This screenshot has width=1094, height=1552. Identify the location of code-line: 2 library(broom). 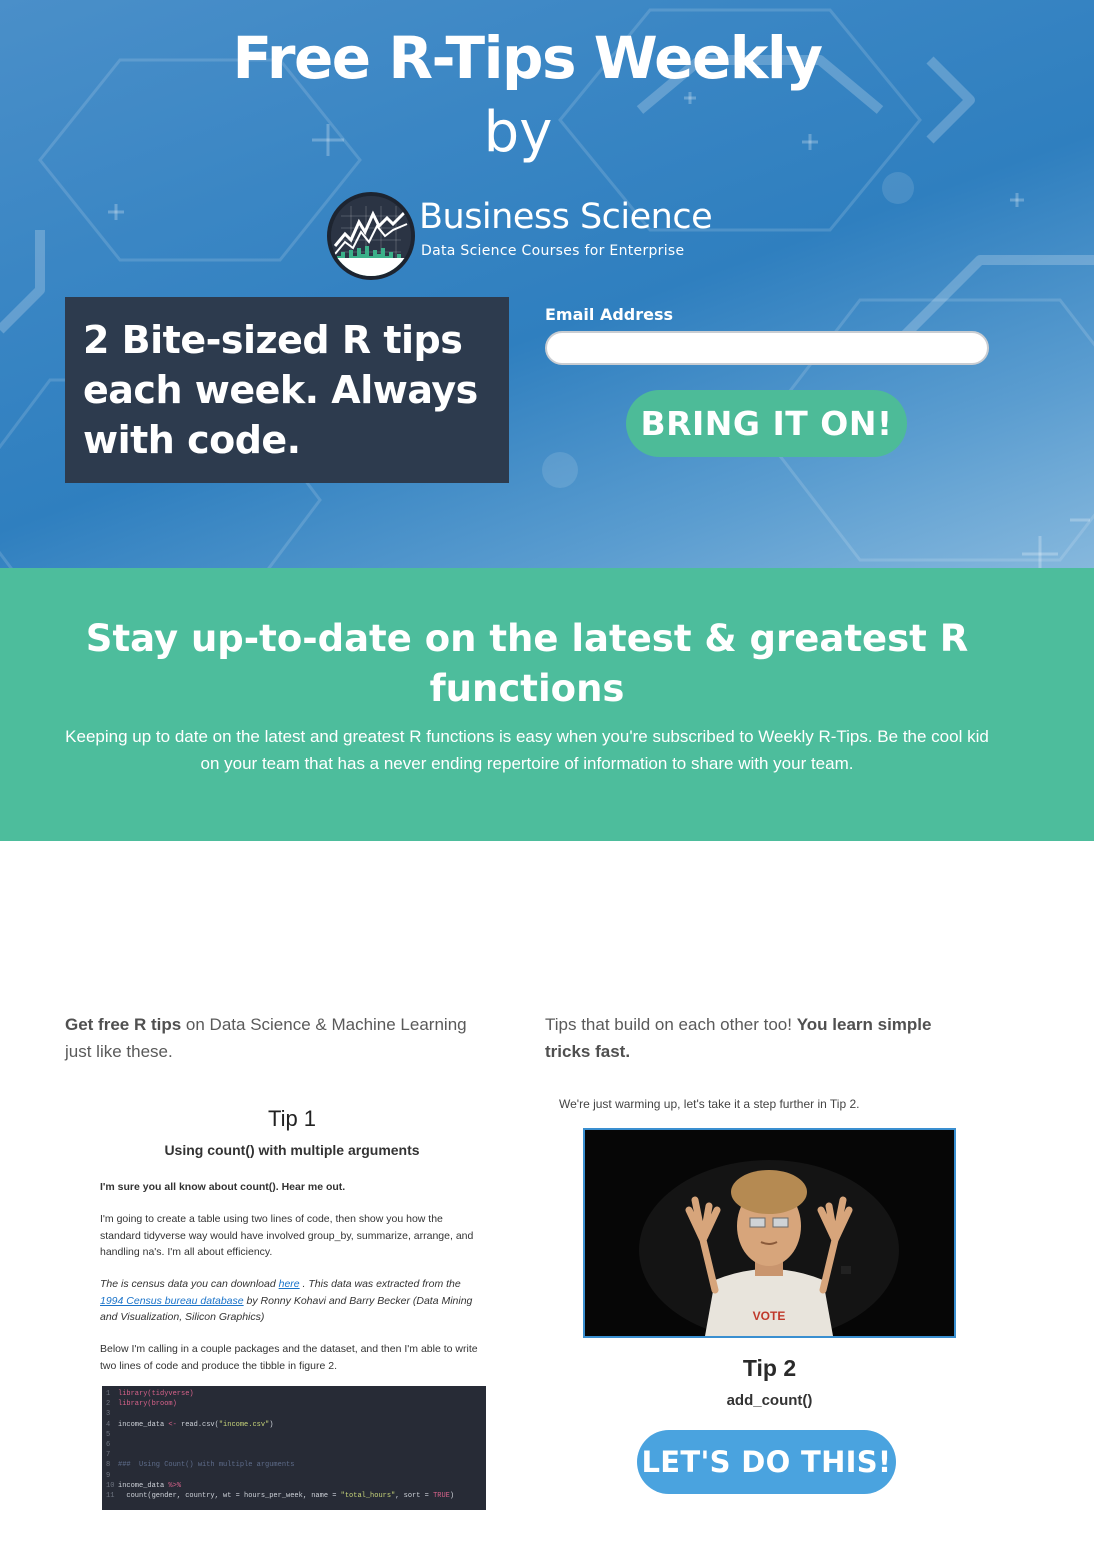
(141, 1404).